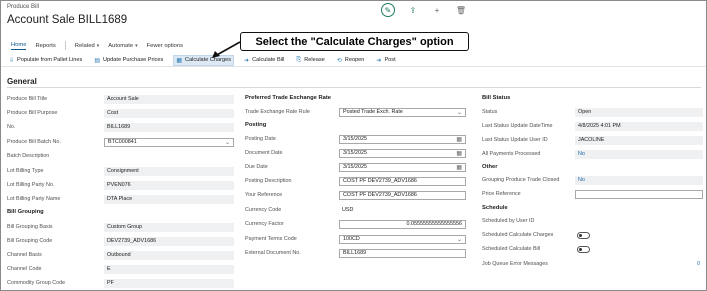 The image size is (707, 291). I want to click on delete-icon: 🗑, so click(461, 10).